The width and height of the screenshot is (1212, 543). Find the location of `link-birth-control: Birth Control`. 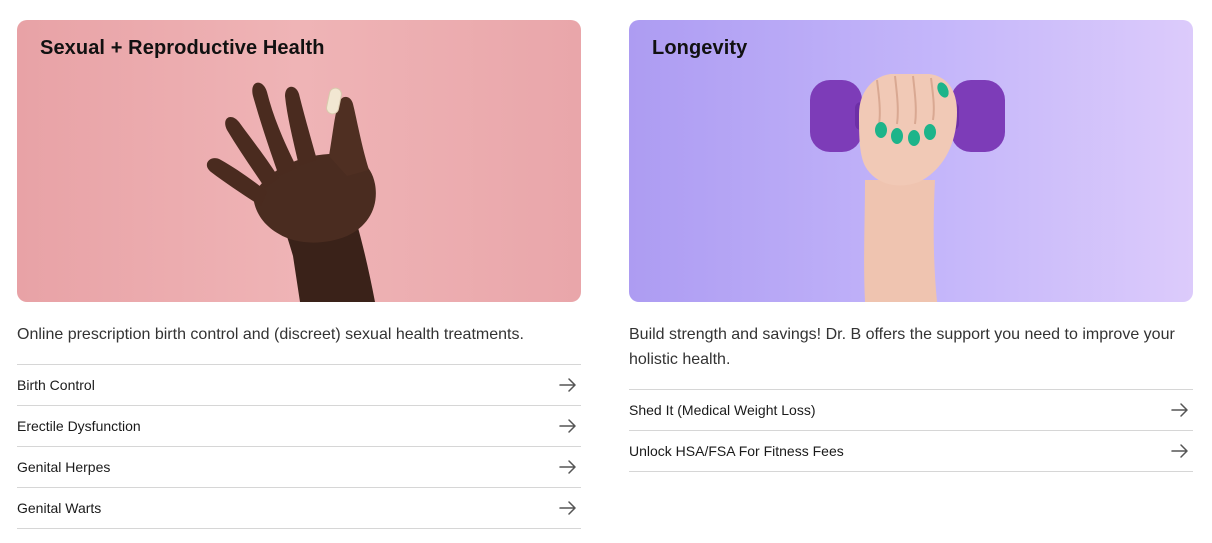

link-birth-control: Birth Control is located at coordinates (299, 385).